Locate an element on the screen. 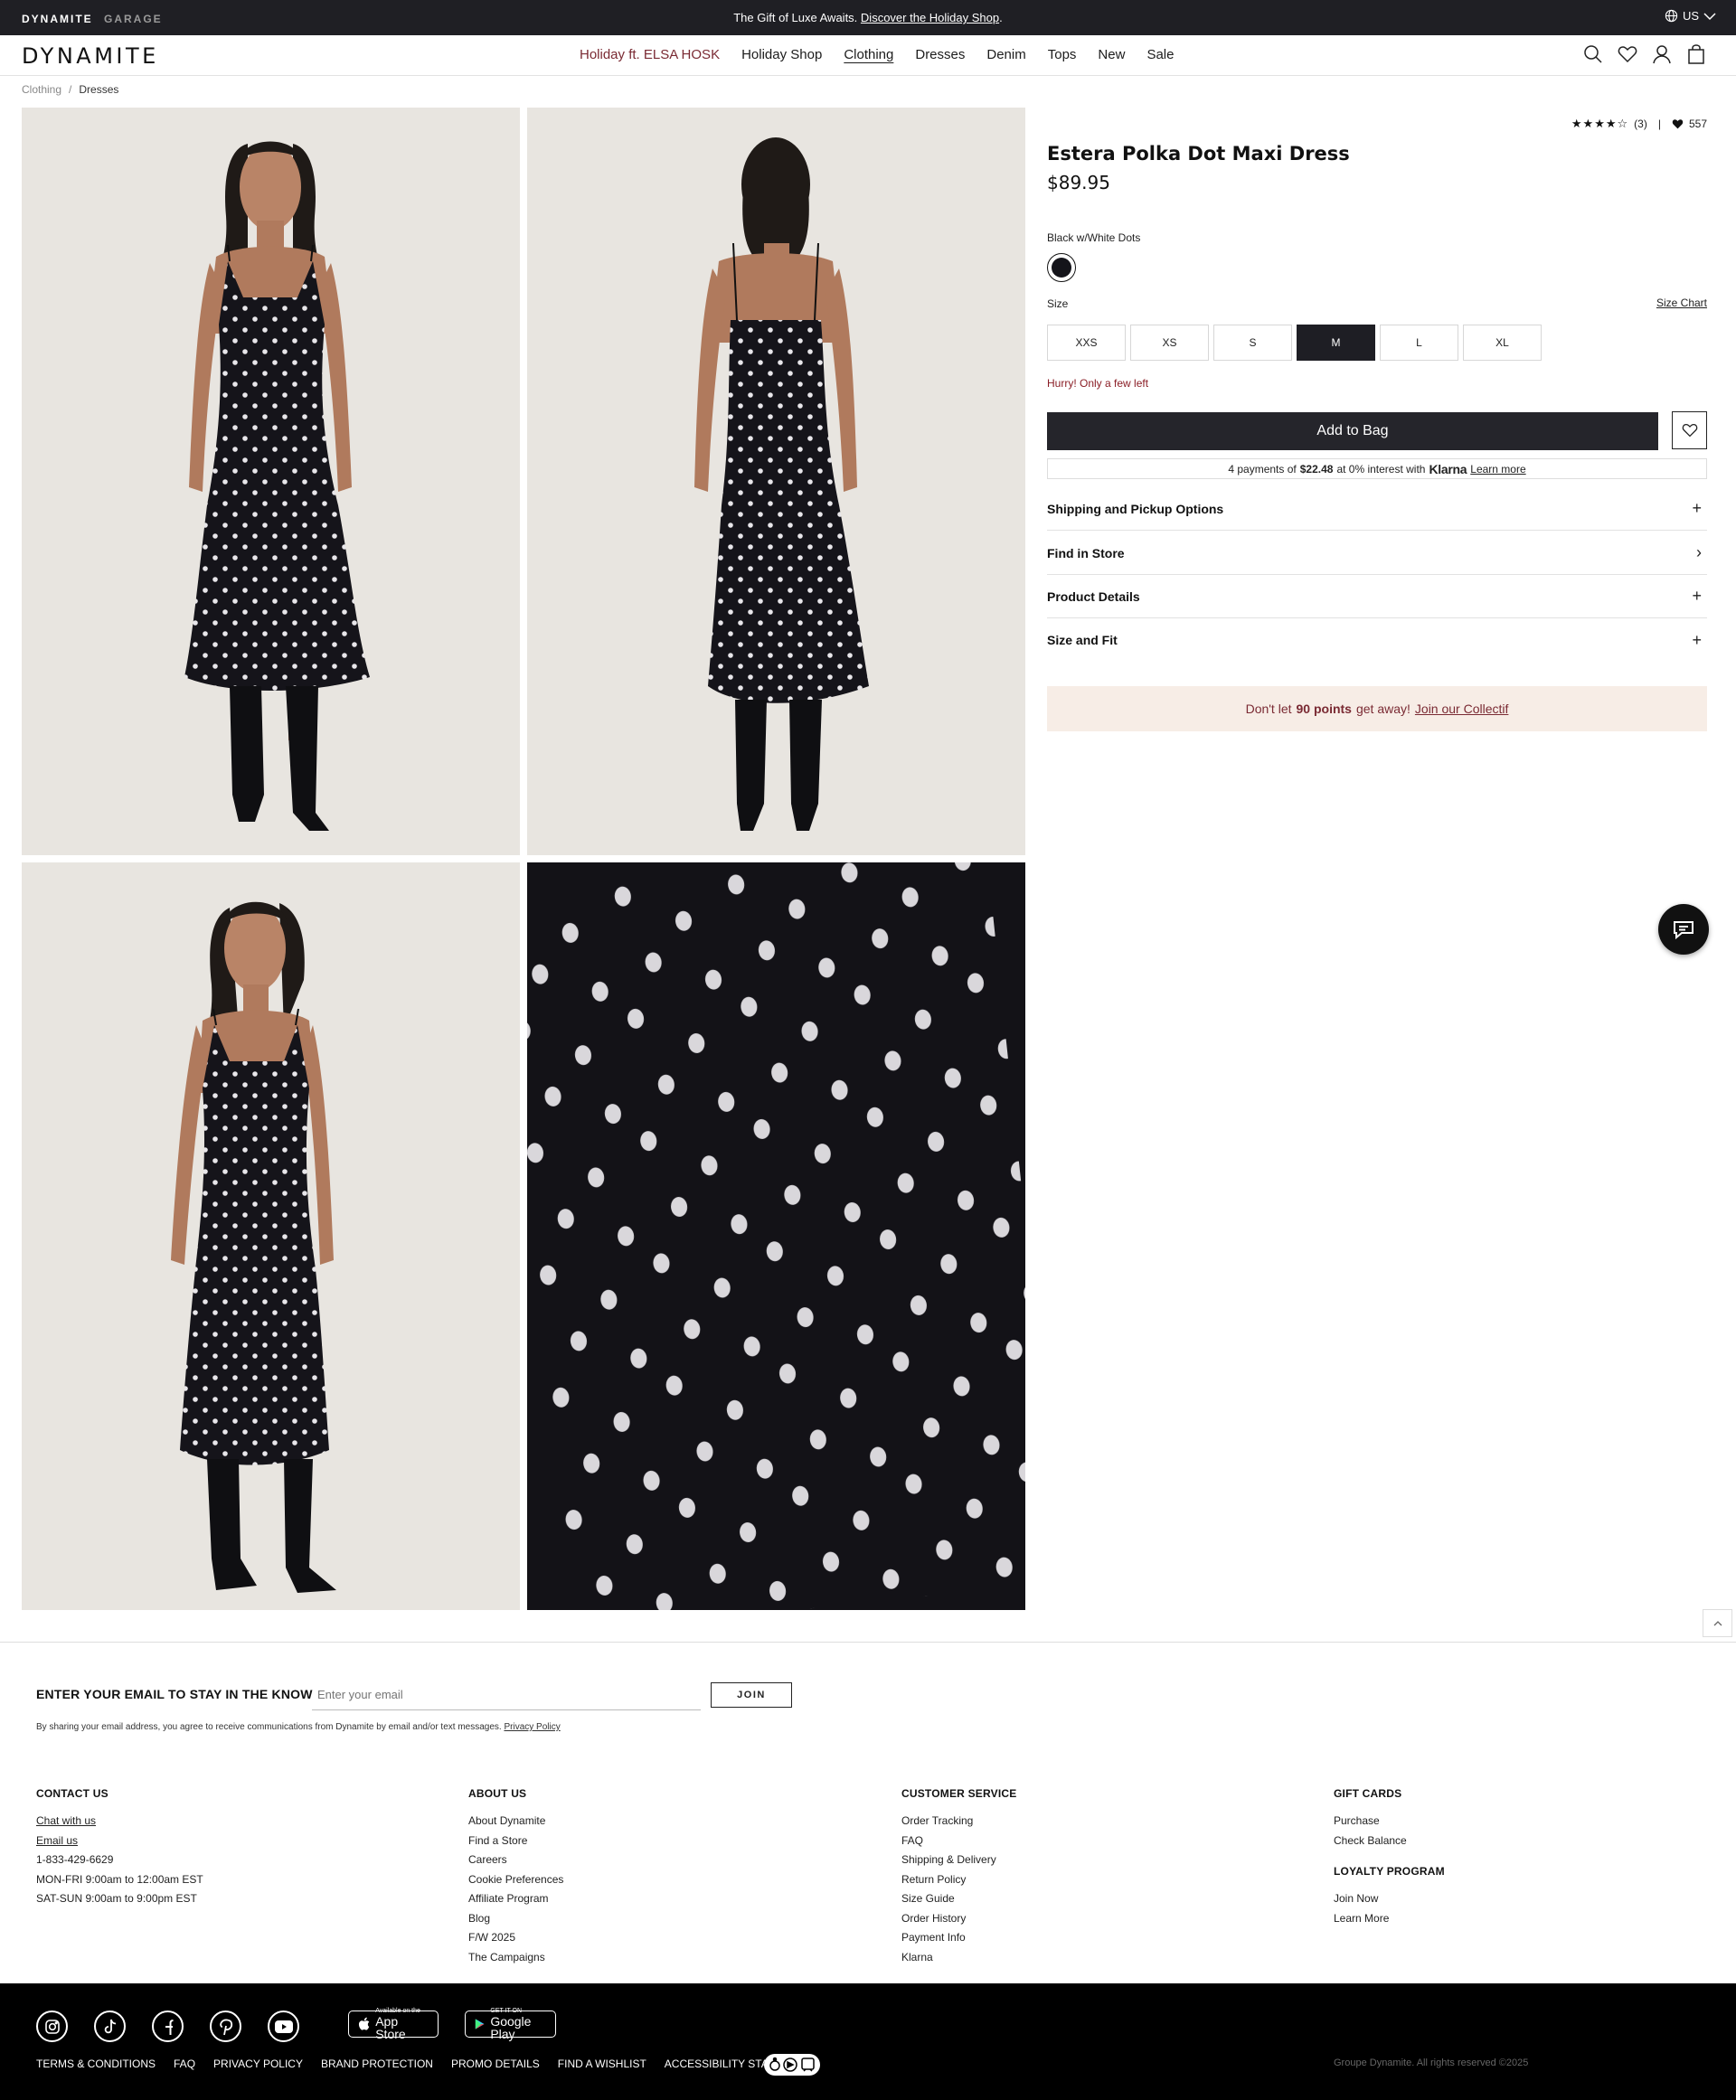 The width and height of the screenshot is (1736, 2100). accordion-product-details: Product Details + is located at coordinates (1377, 596).